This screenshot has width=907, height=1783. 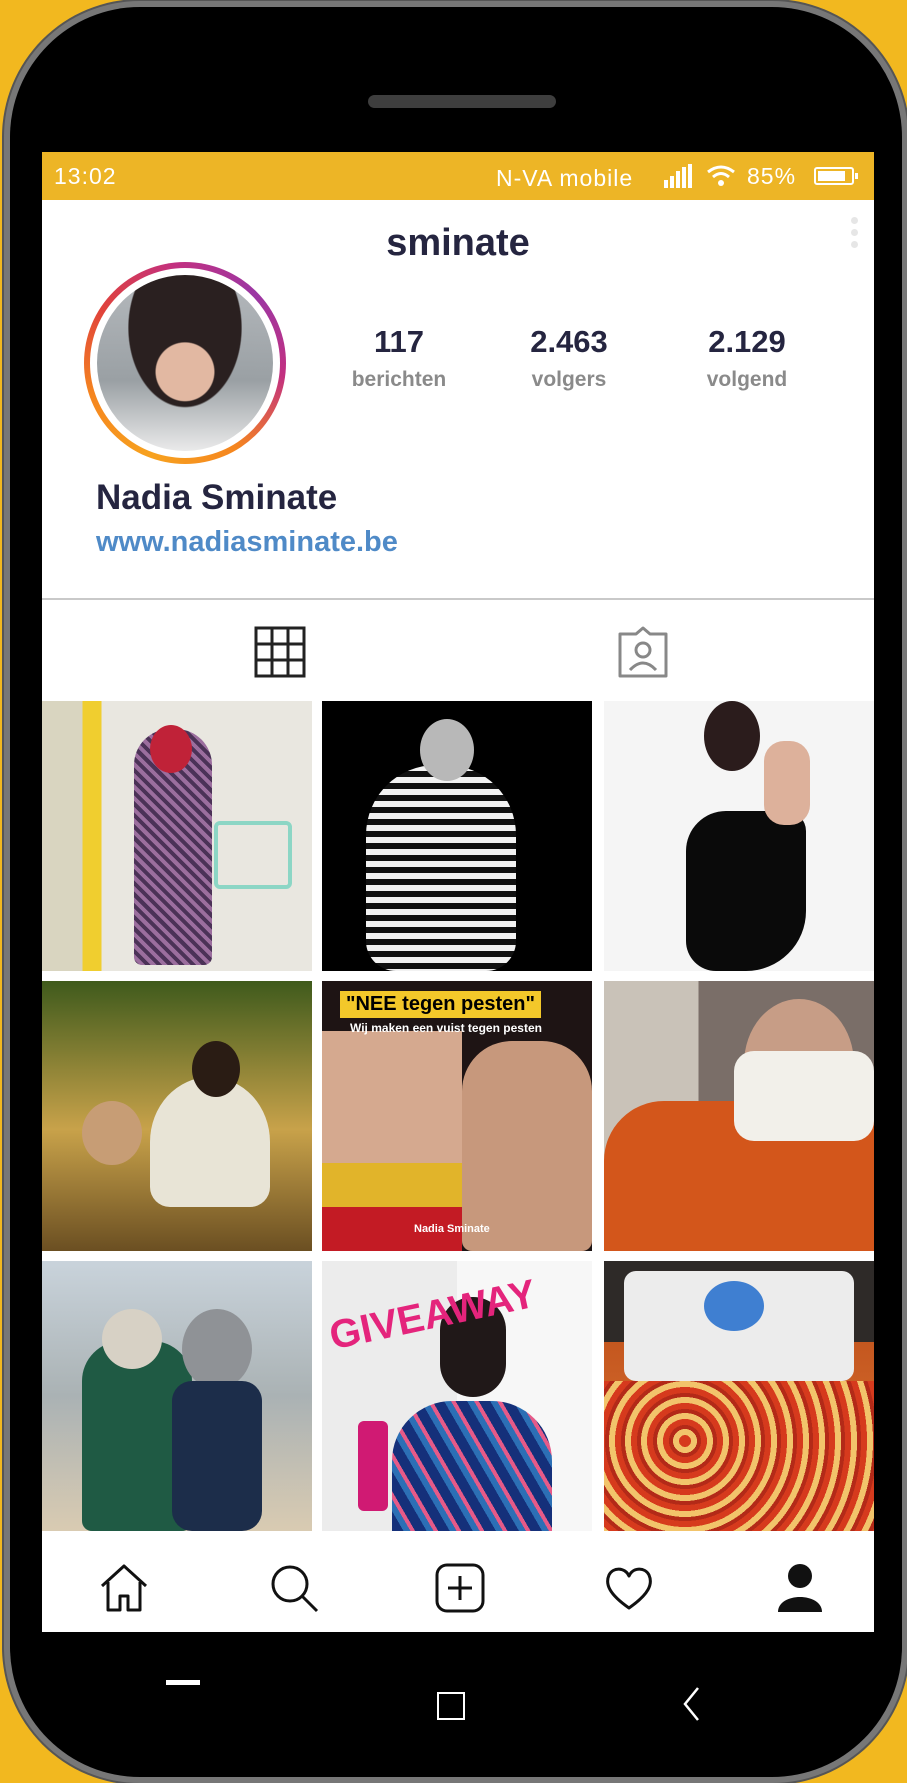 What do you see at coordinates (446, 1028) in the screenshot?
I see `post-5-subcaption: Wij maken een vuist tegen pesten` at bounding box center [446, 1028].